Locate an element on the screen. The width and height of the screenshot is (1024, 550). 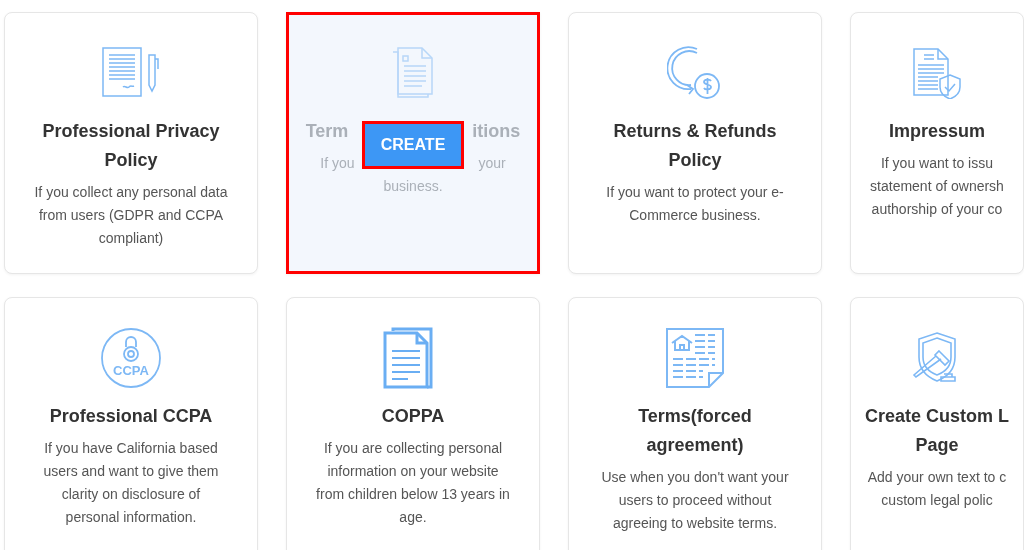
card-title: Impressum is located at coordinates (936, 131).